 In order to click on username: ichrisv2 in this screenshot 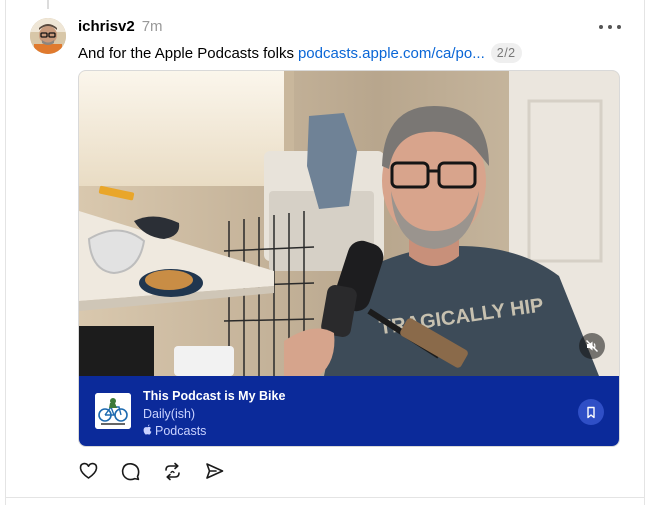, I will do `click(106, 26)`.